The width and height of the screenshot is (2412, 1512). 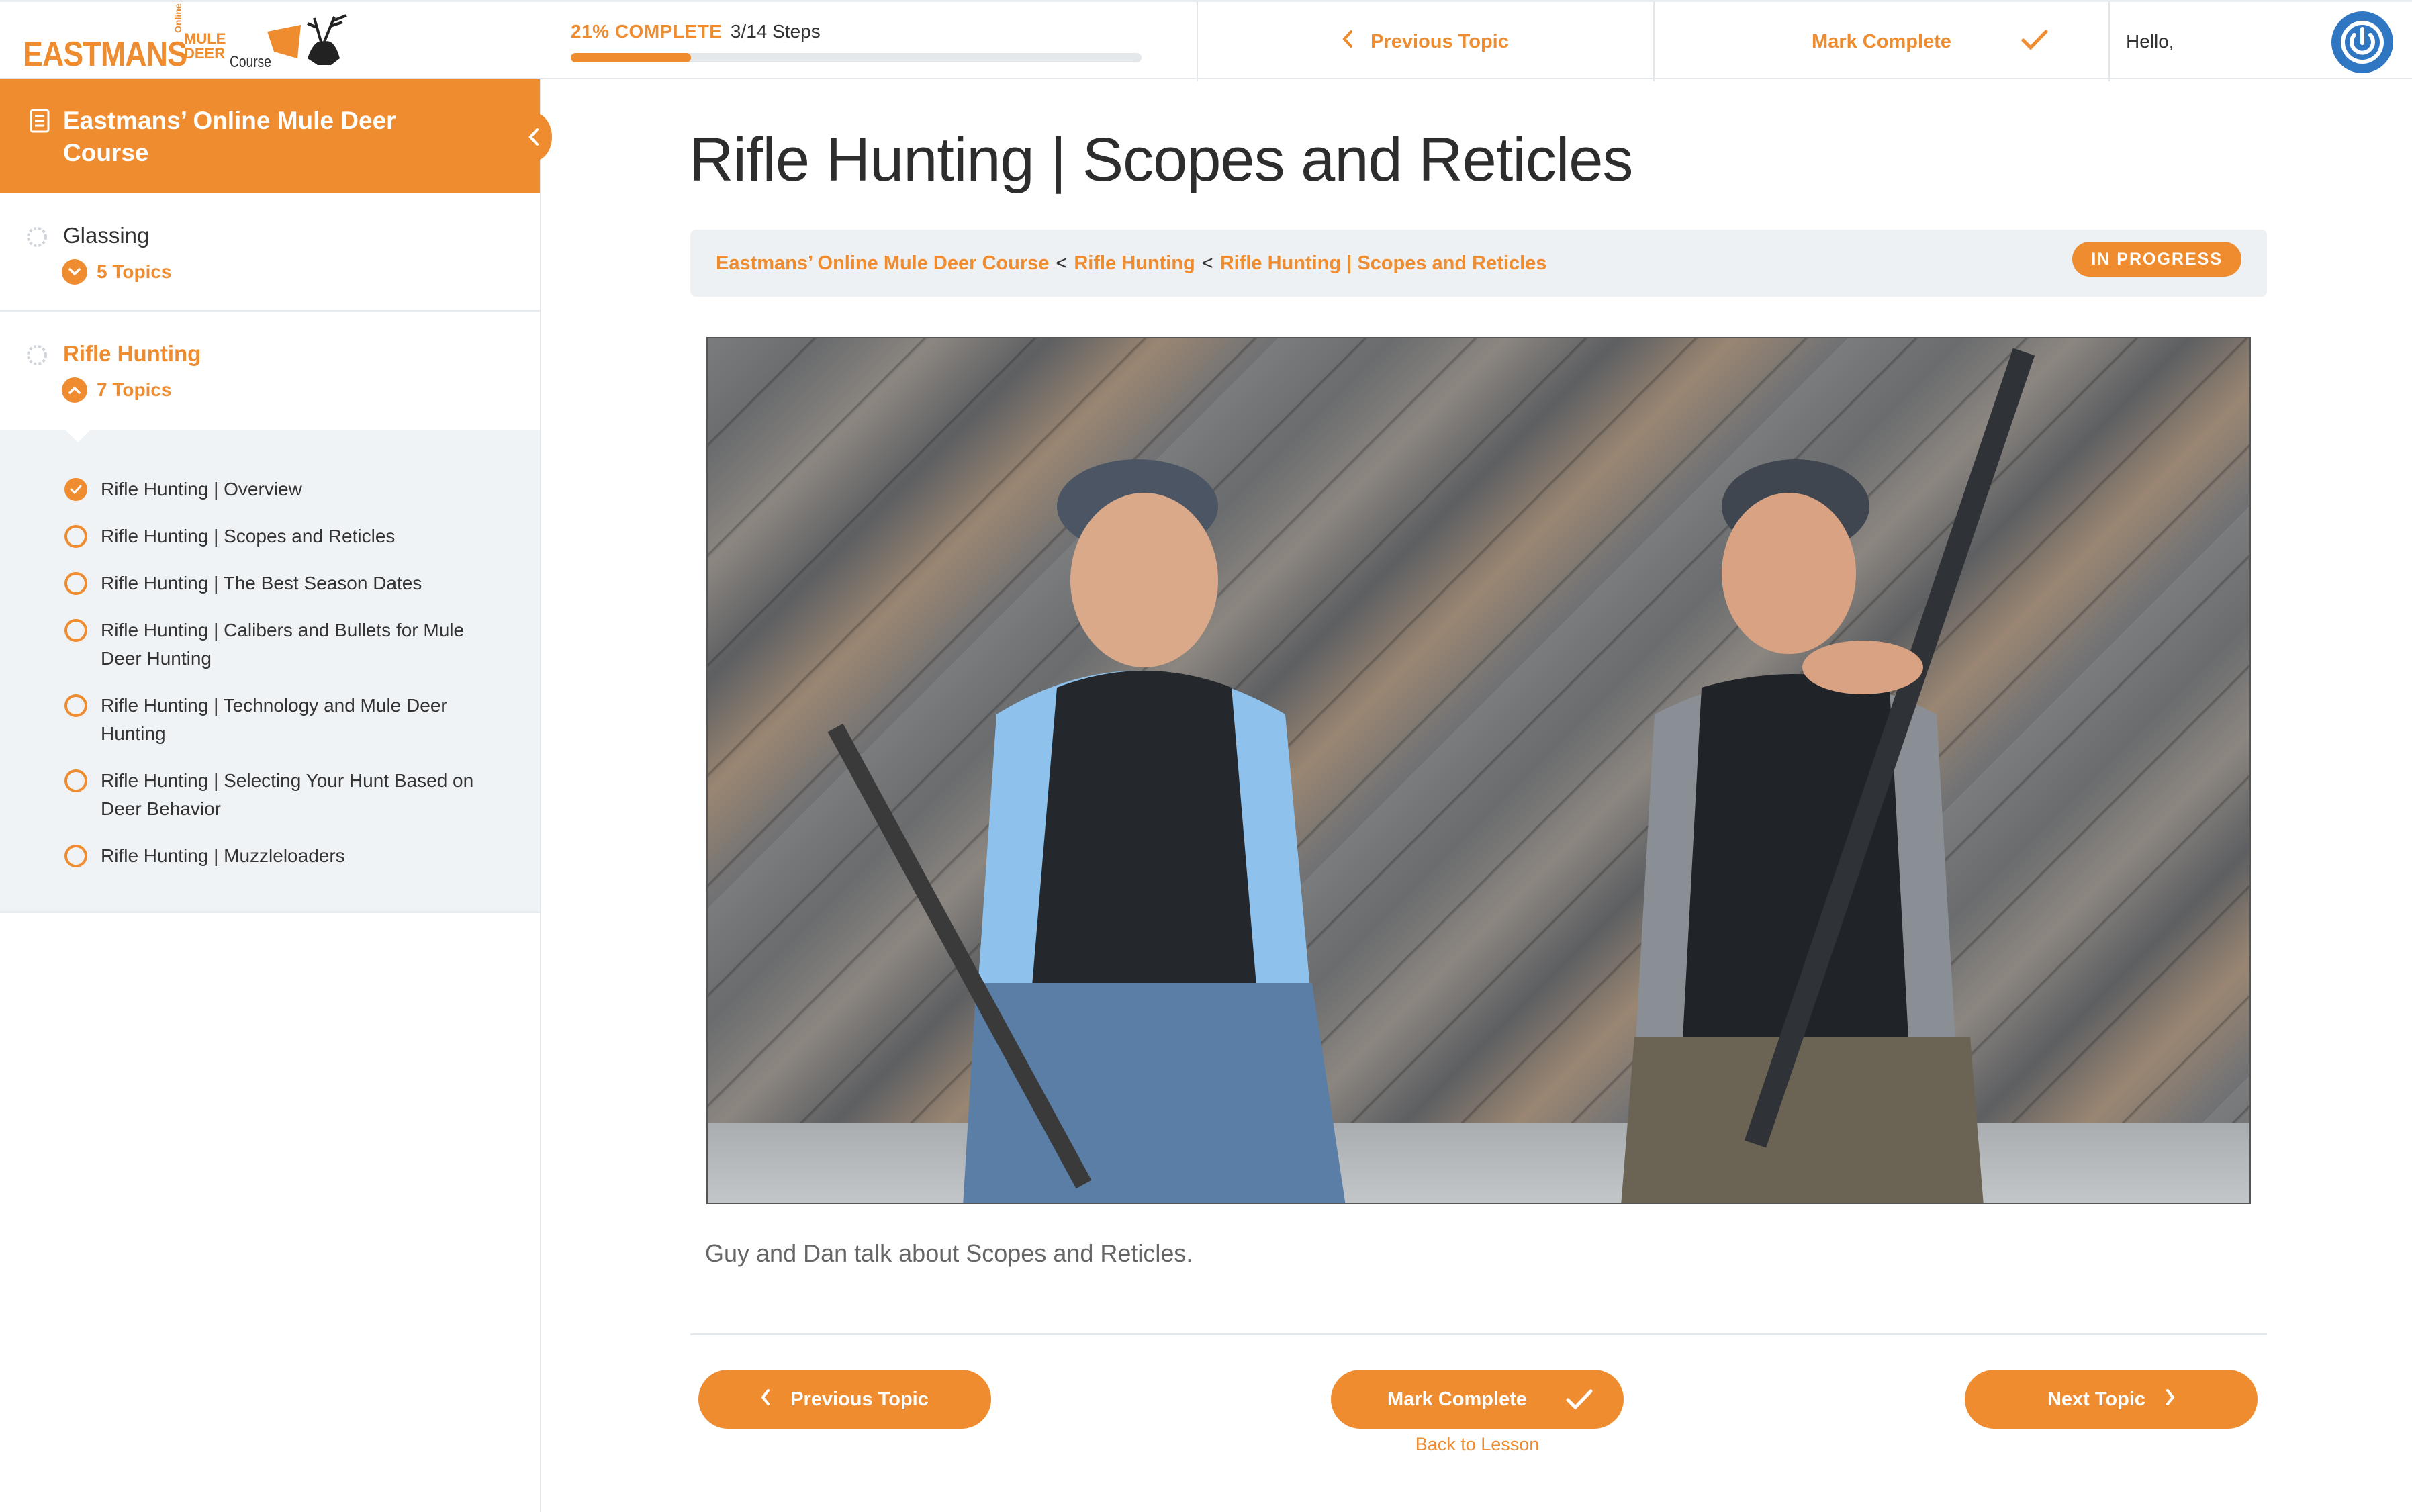 I want to click on deer-antler-icon, so click(x=307, y=39).